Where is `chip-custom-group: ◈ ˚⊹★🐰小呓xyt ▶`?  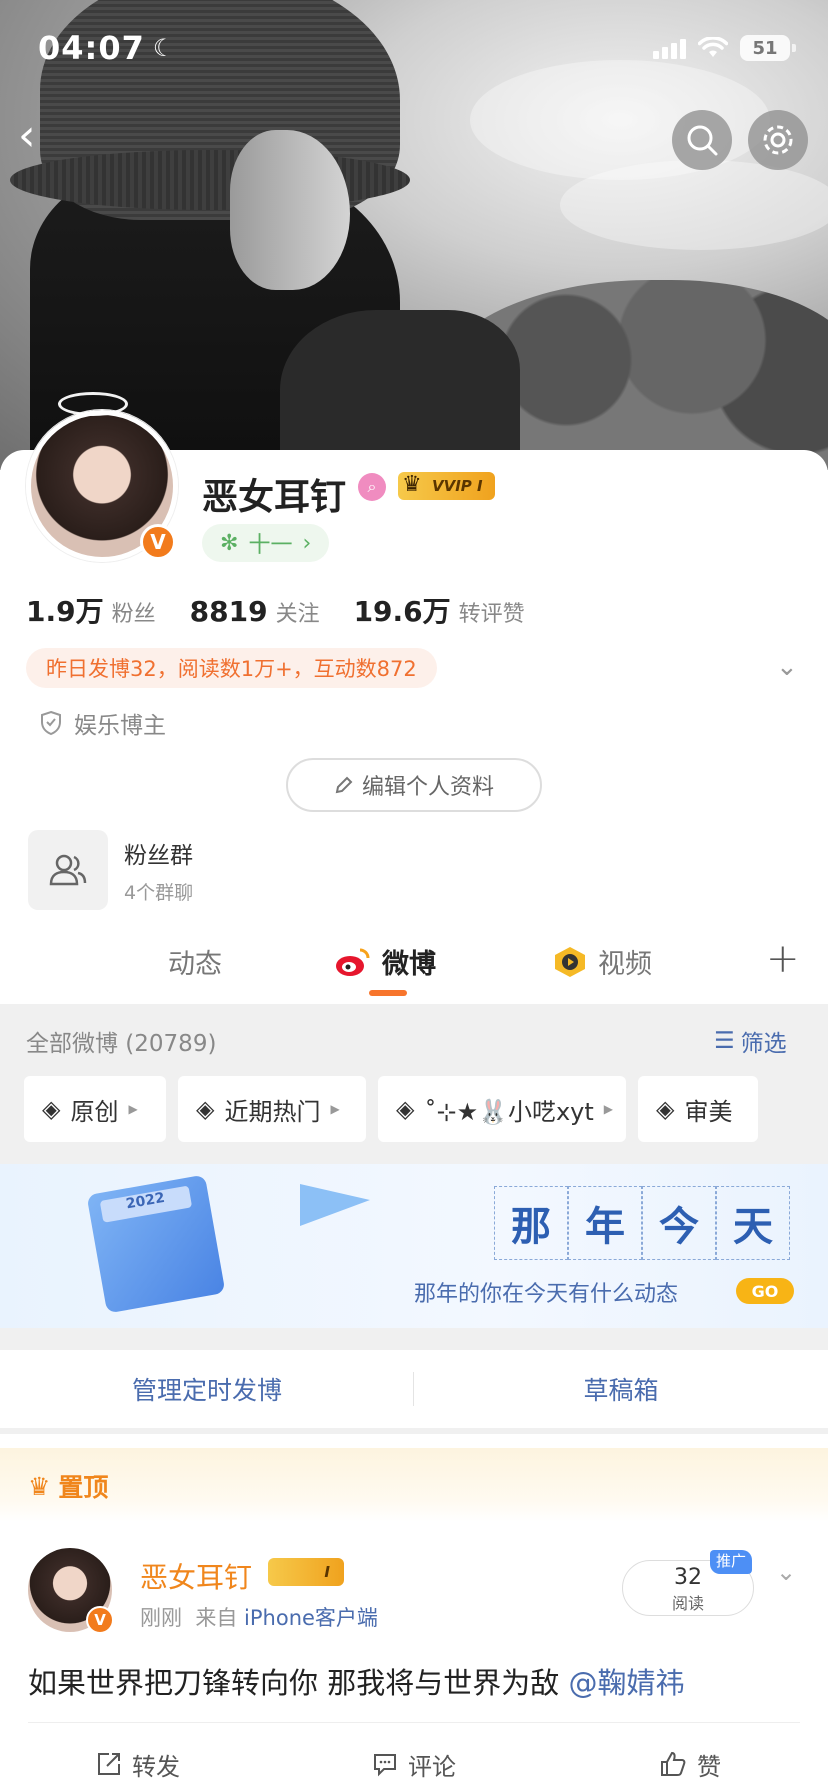
chip-custom-group: ◈ ˚⊹★🐰小呓xyt ▶ is located at coordinates (502, 1109).